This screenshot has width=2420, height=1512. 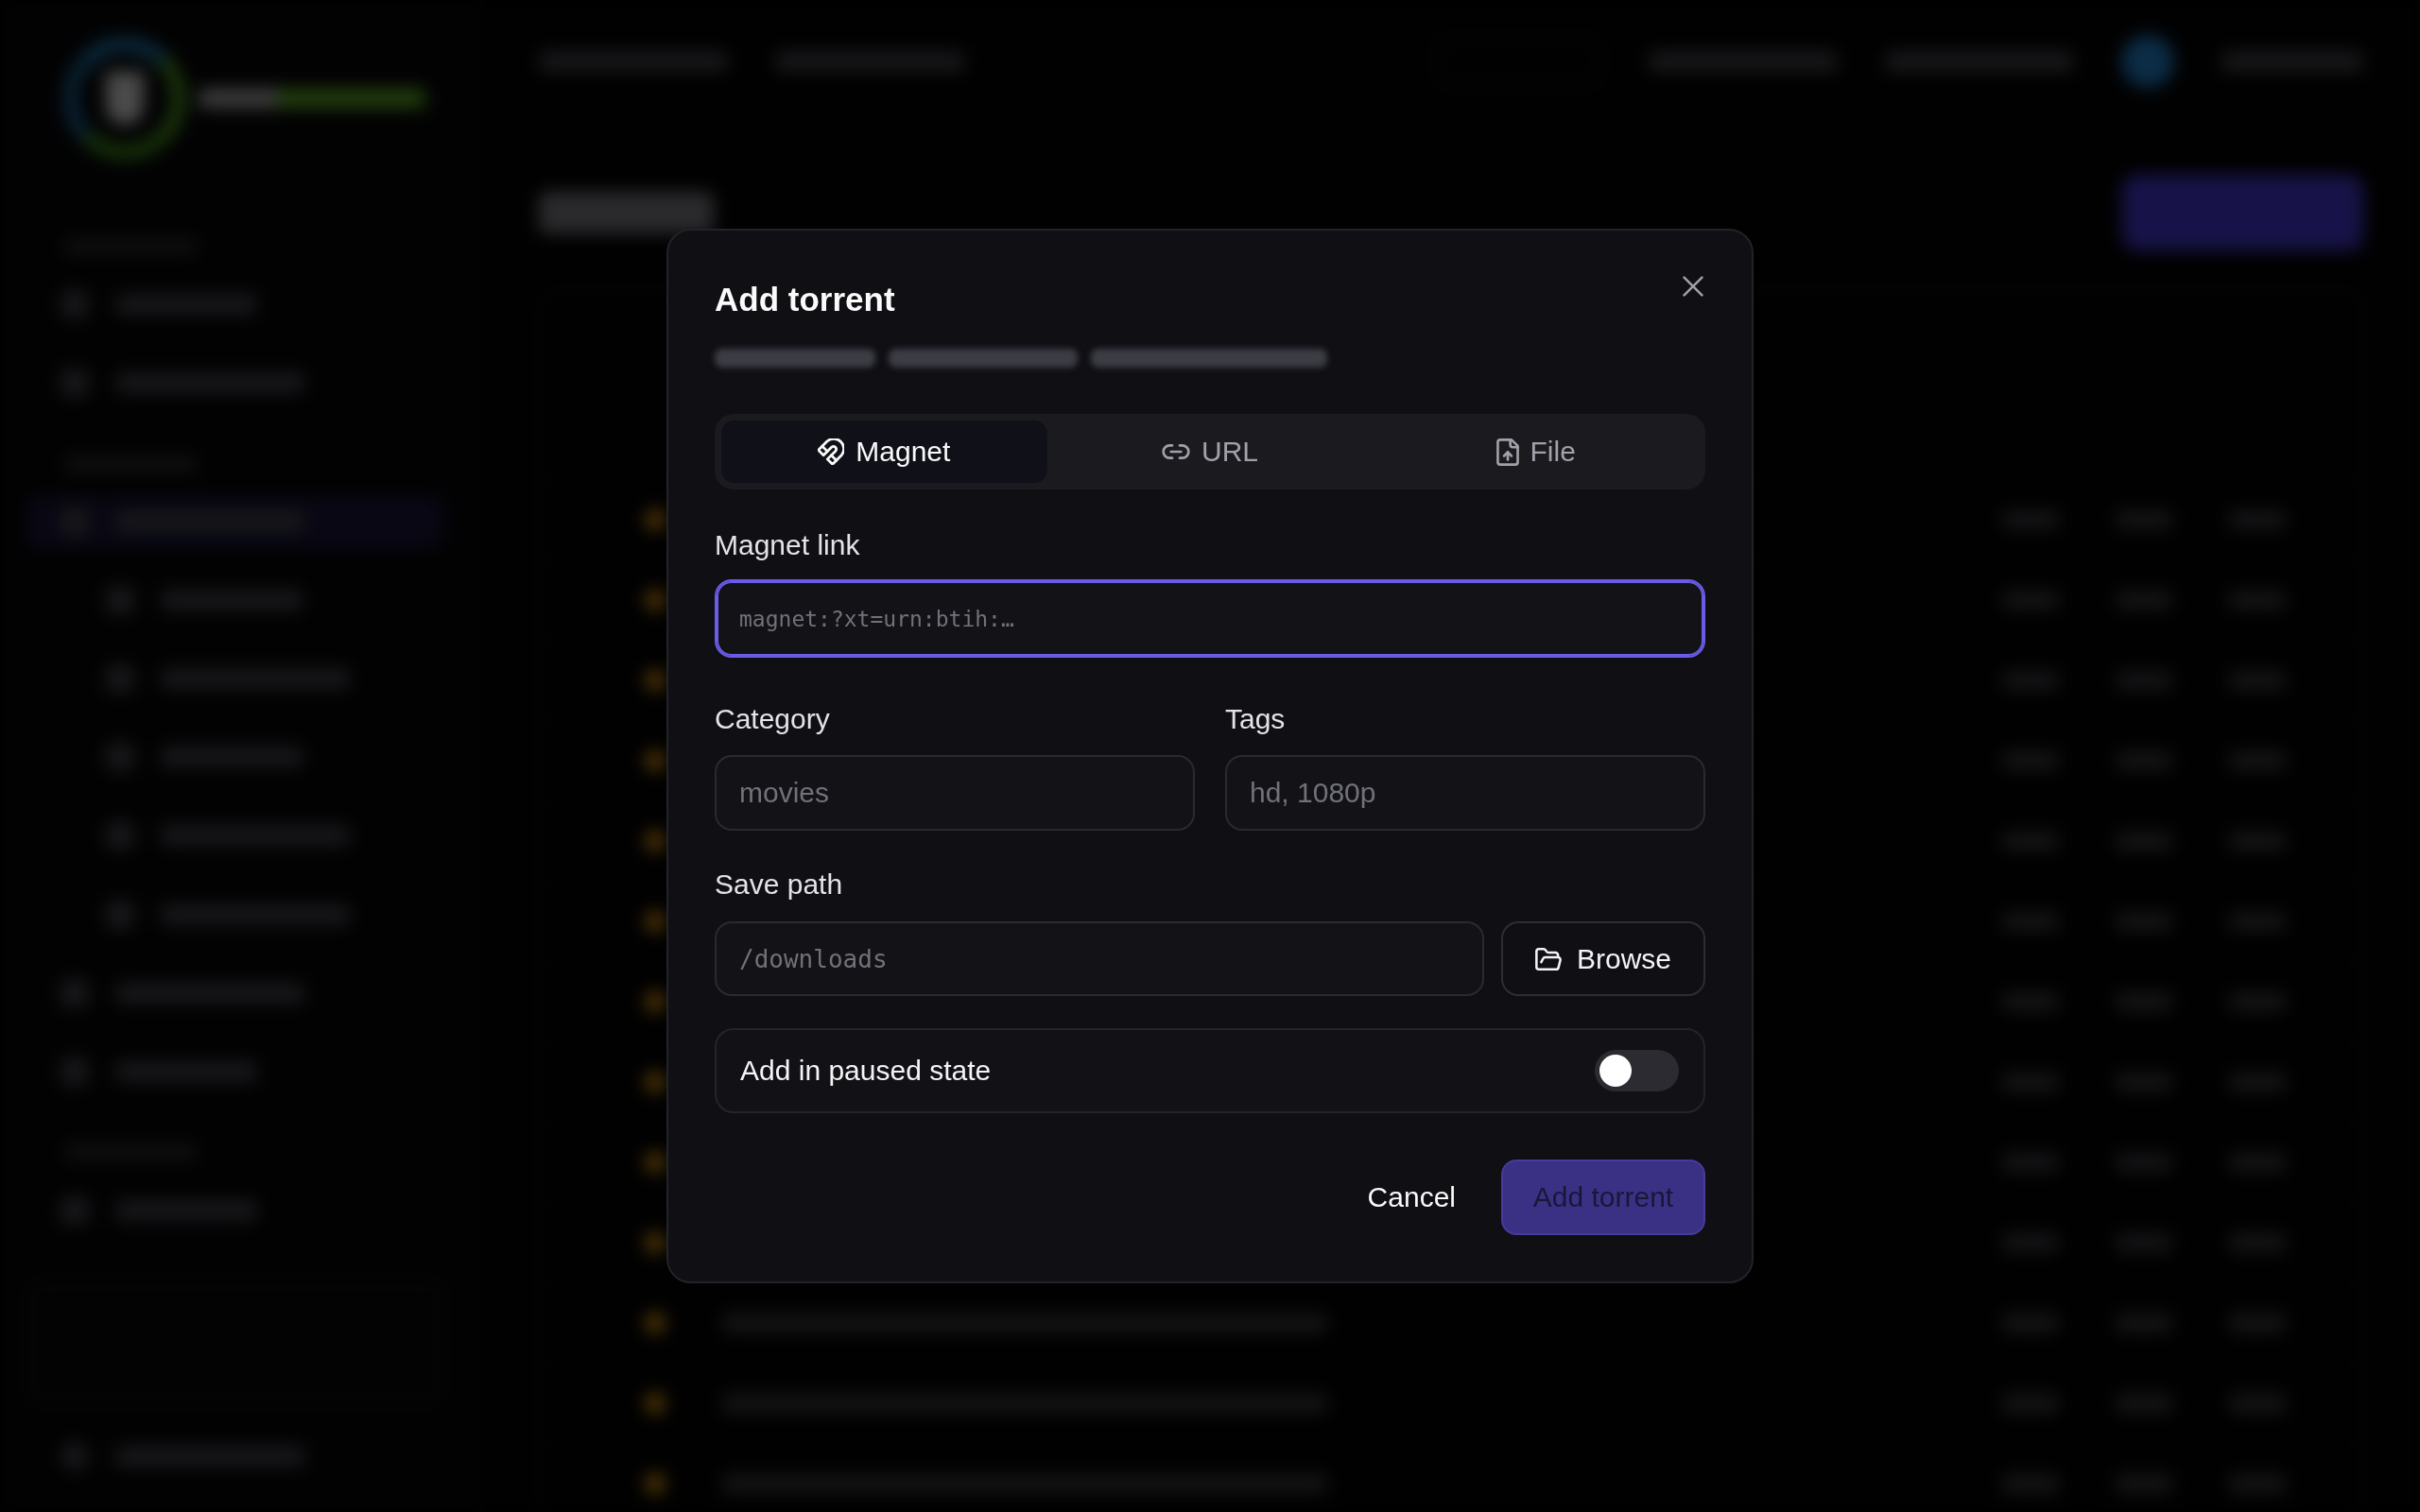 What do you see at coordinates (788, 545) in the screenshot?
I see `field-label: Magnet link` at bounding box center [788, 545].